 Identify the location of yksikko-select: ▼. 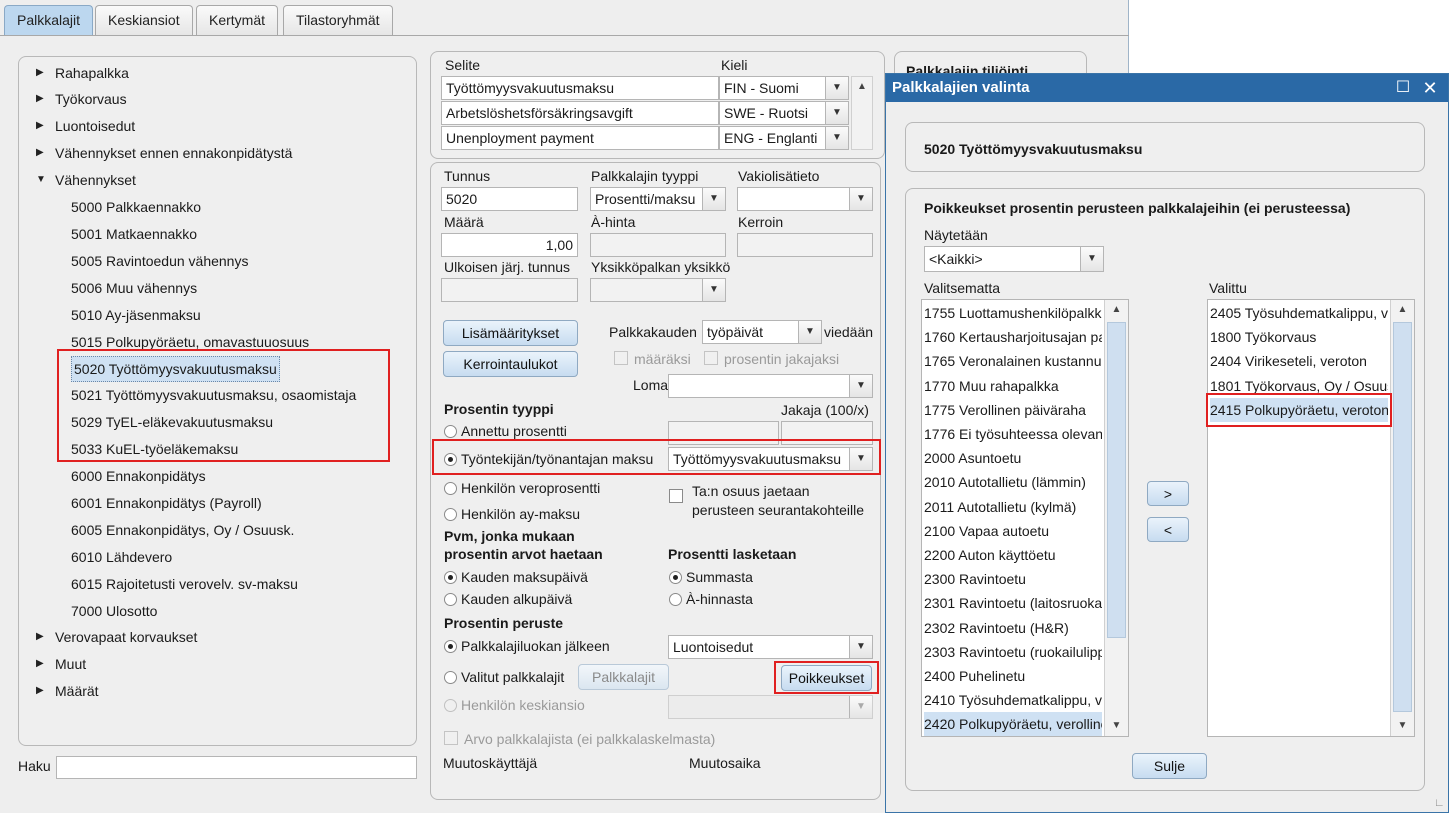
(658, 290).